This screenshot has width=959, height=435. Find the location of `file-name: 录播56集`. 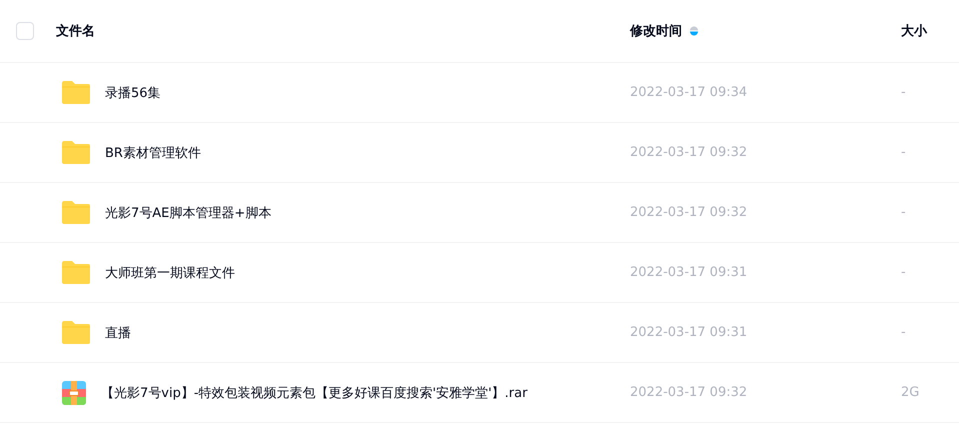

file-name: 录播56集 is located at coordinates (133, 93).